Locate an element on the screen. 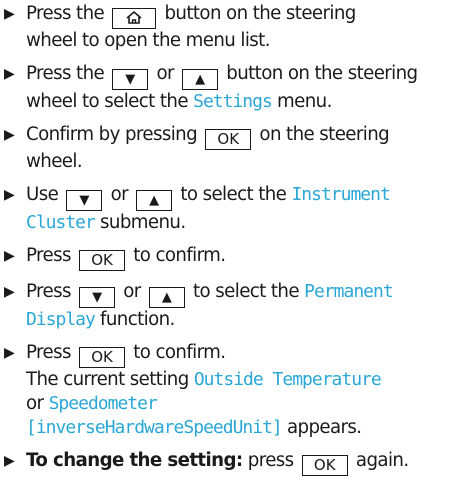 The width and height of the screenshot is (464, 485). home-icon is located at coordinates (134, 17).